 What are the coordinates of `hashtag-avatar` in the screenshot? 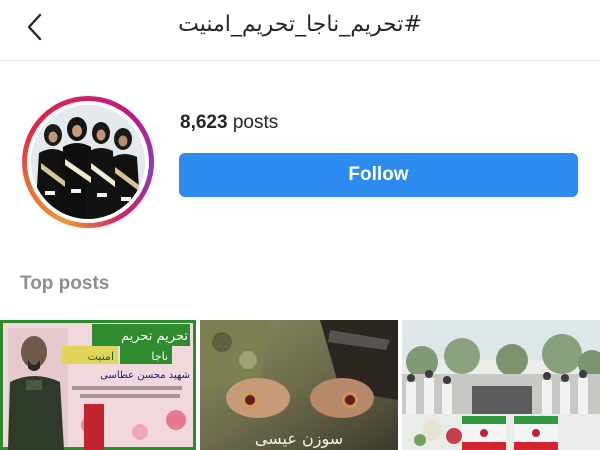 It's located at (88, 162).